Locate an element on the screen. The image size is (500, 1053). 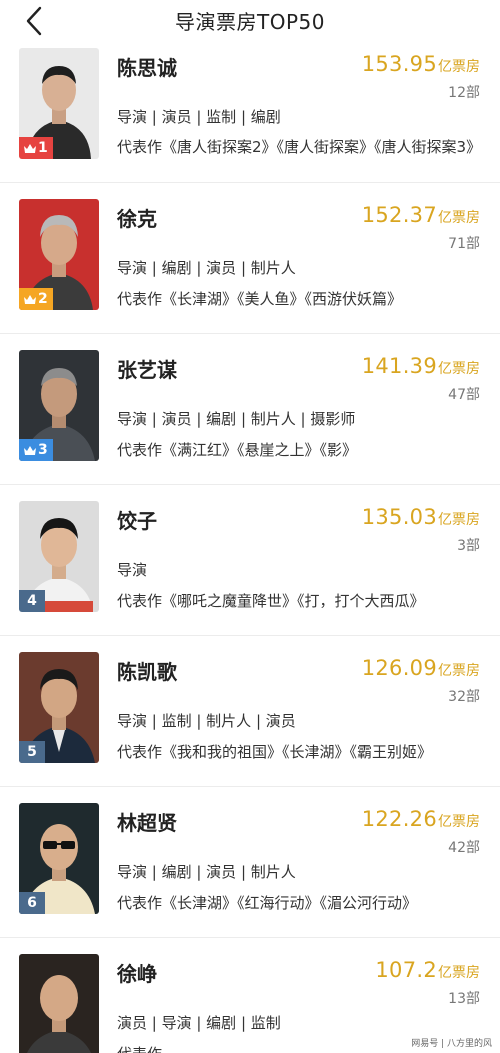
box-office: 153.95 亿票房 is located at coordinates (421, 64).